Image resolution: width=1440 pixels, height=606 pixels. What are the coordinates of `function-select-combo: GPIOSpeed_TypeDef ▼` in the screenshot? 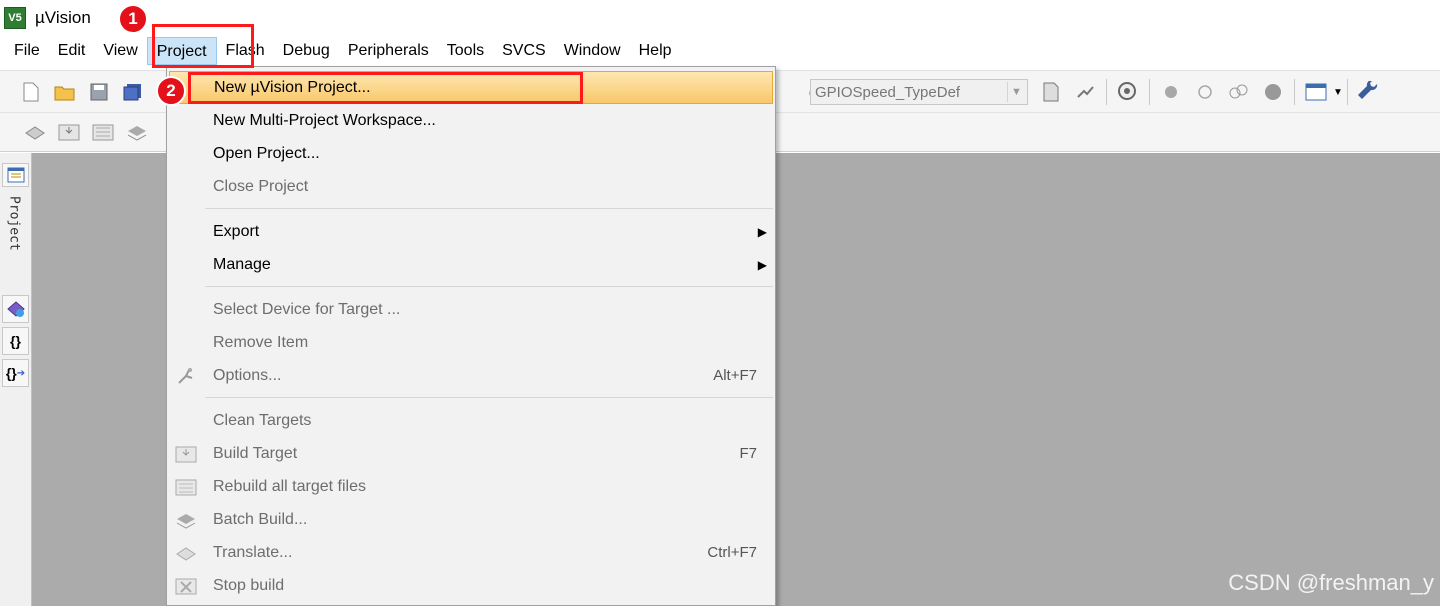 It's located at (919, 92).